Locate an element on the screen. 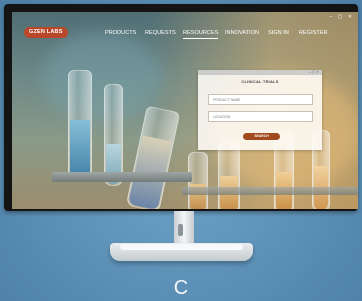 Image resolution: width=362 pixels, height=301 pixels. window-controls: – ▢ ✕ is located at coordinates (342, 17).